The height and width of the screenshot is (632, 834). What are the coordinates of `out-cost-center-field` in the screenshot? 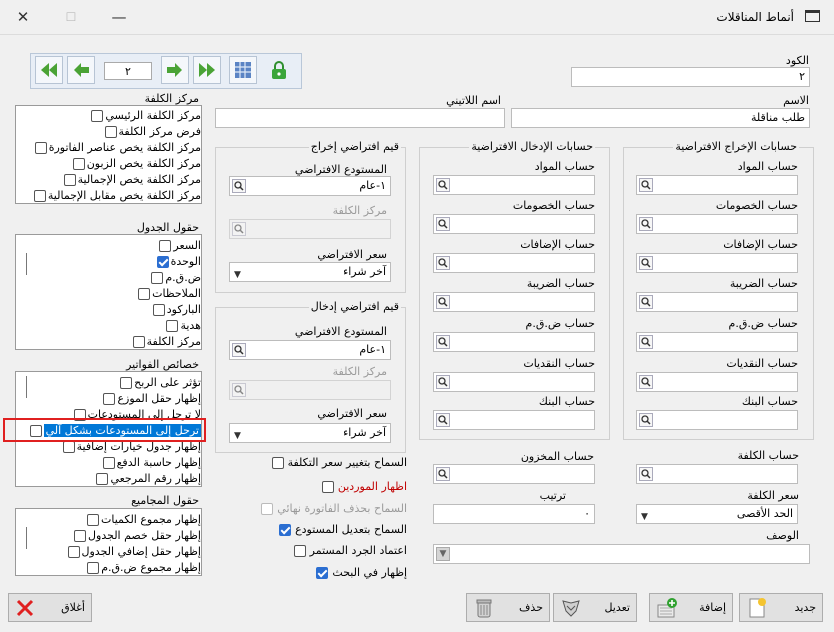 It's located at (310, 229).